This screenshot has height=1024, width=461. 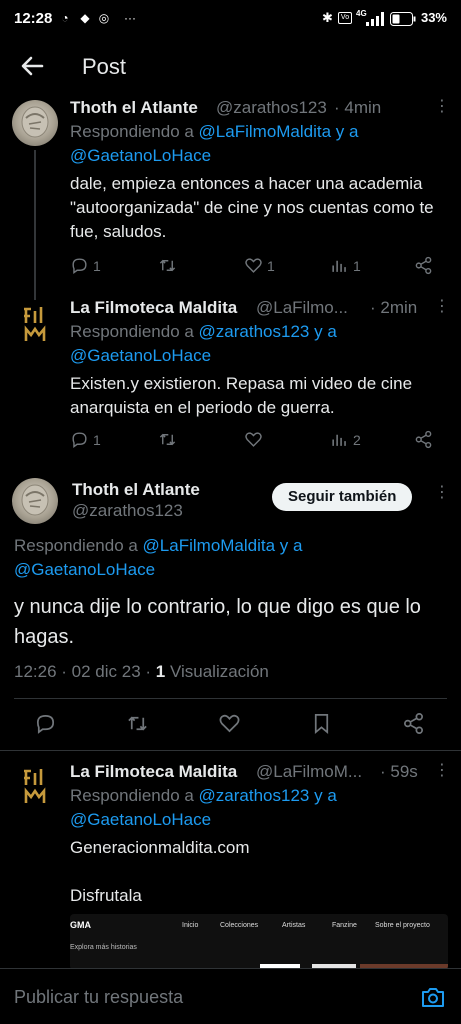 I want to click on notification-icon: ◎, so click(x=104, y=18).